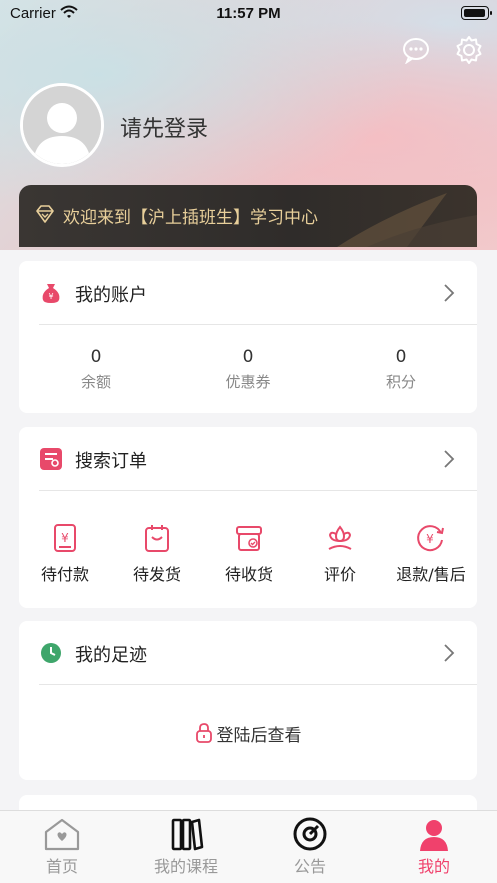  I want to click on tab-announcement: 公告, so click(310, 847).